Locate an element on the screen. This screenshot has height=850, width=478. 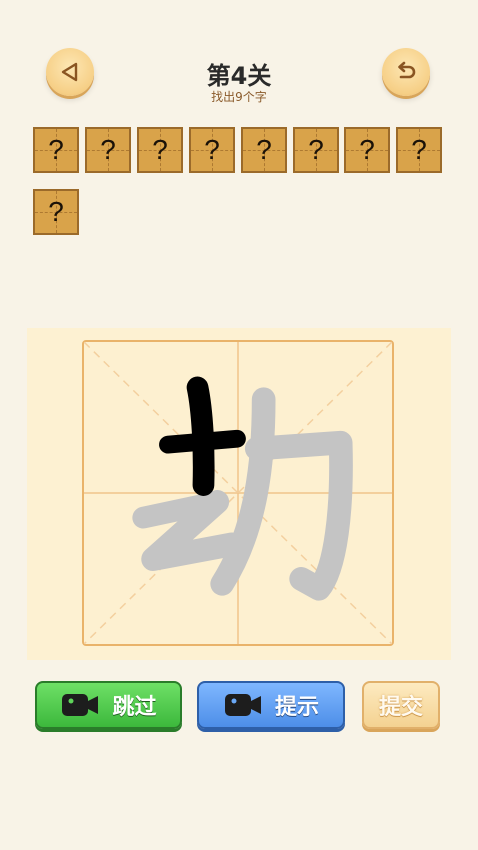
remaining-strokes is located at coordinates (242, 494).